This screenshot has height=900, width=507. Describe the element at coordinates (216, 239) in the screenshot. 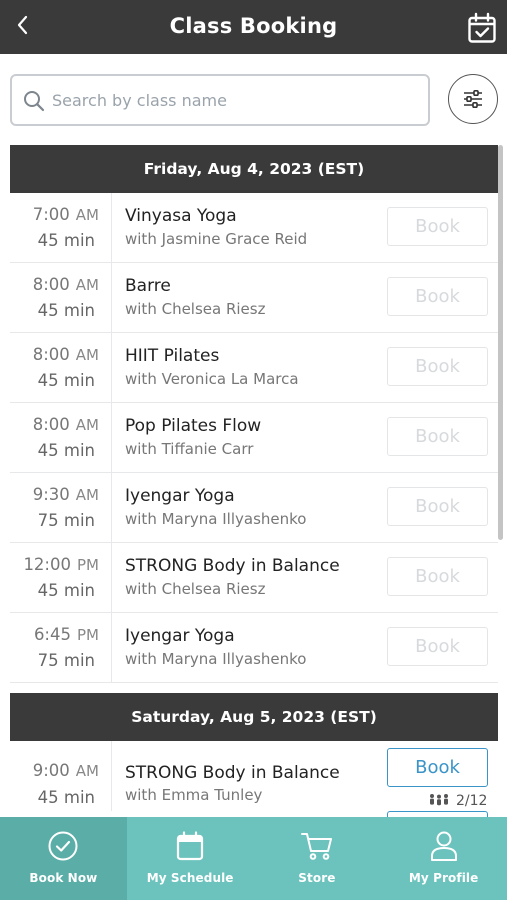

I see `class-instructor: with Jasmine Grace Reid` at that location.